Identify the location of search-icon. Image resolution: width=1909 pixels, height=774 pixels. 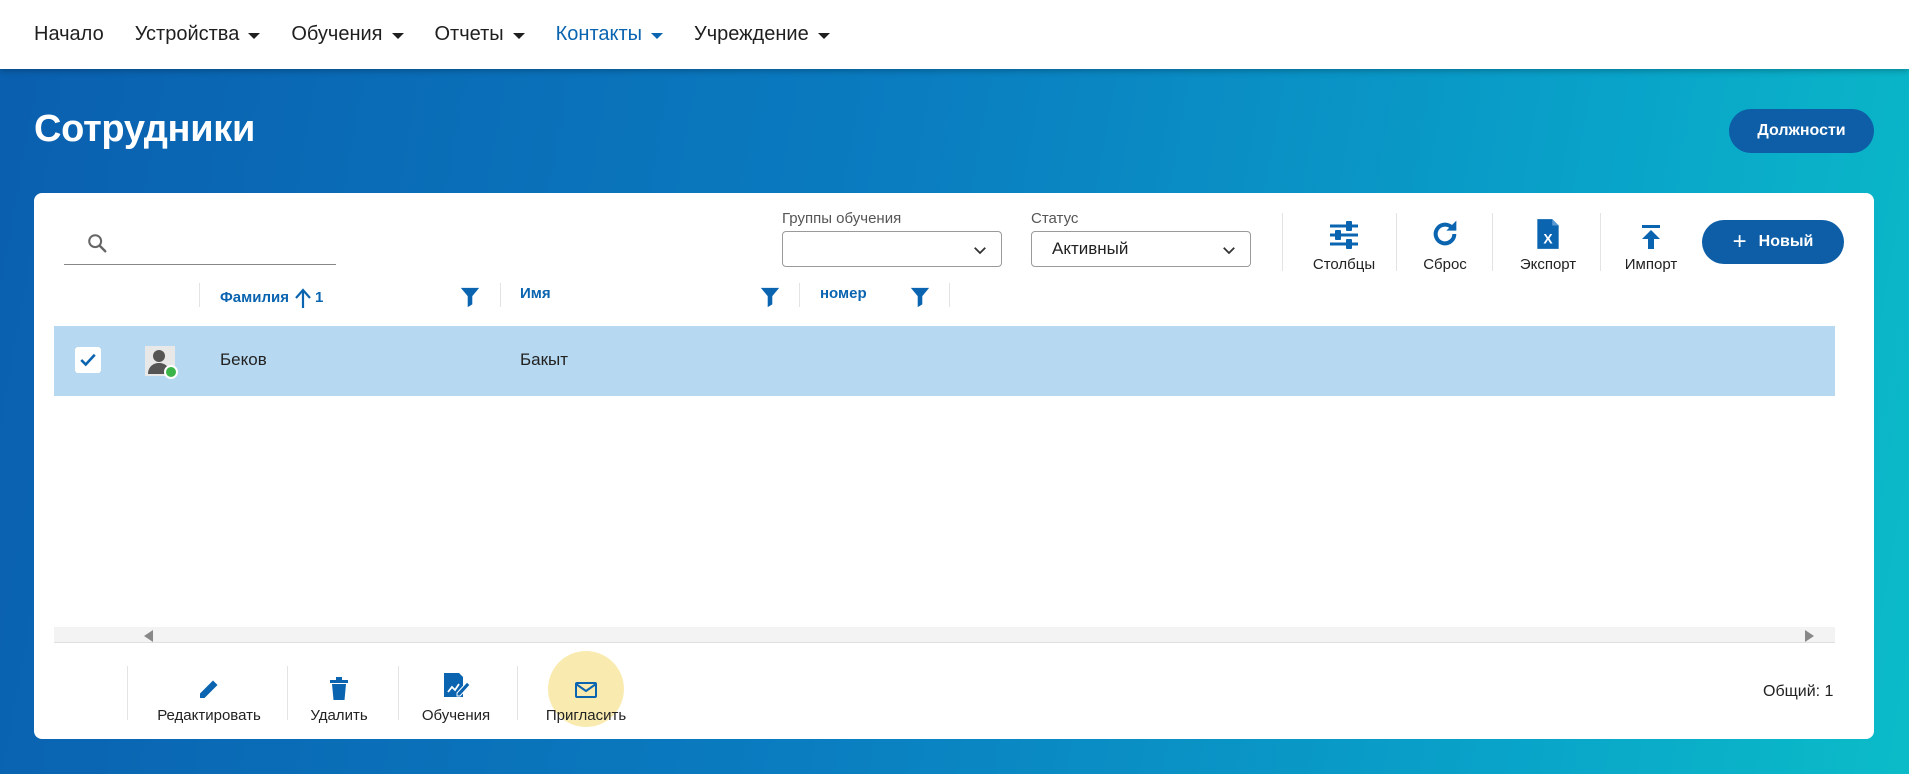
(97, 243).